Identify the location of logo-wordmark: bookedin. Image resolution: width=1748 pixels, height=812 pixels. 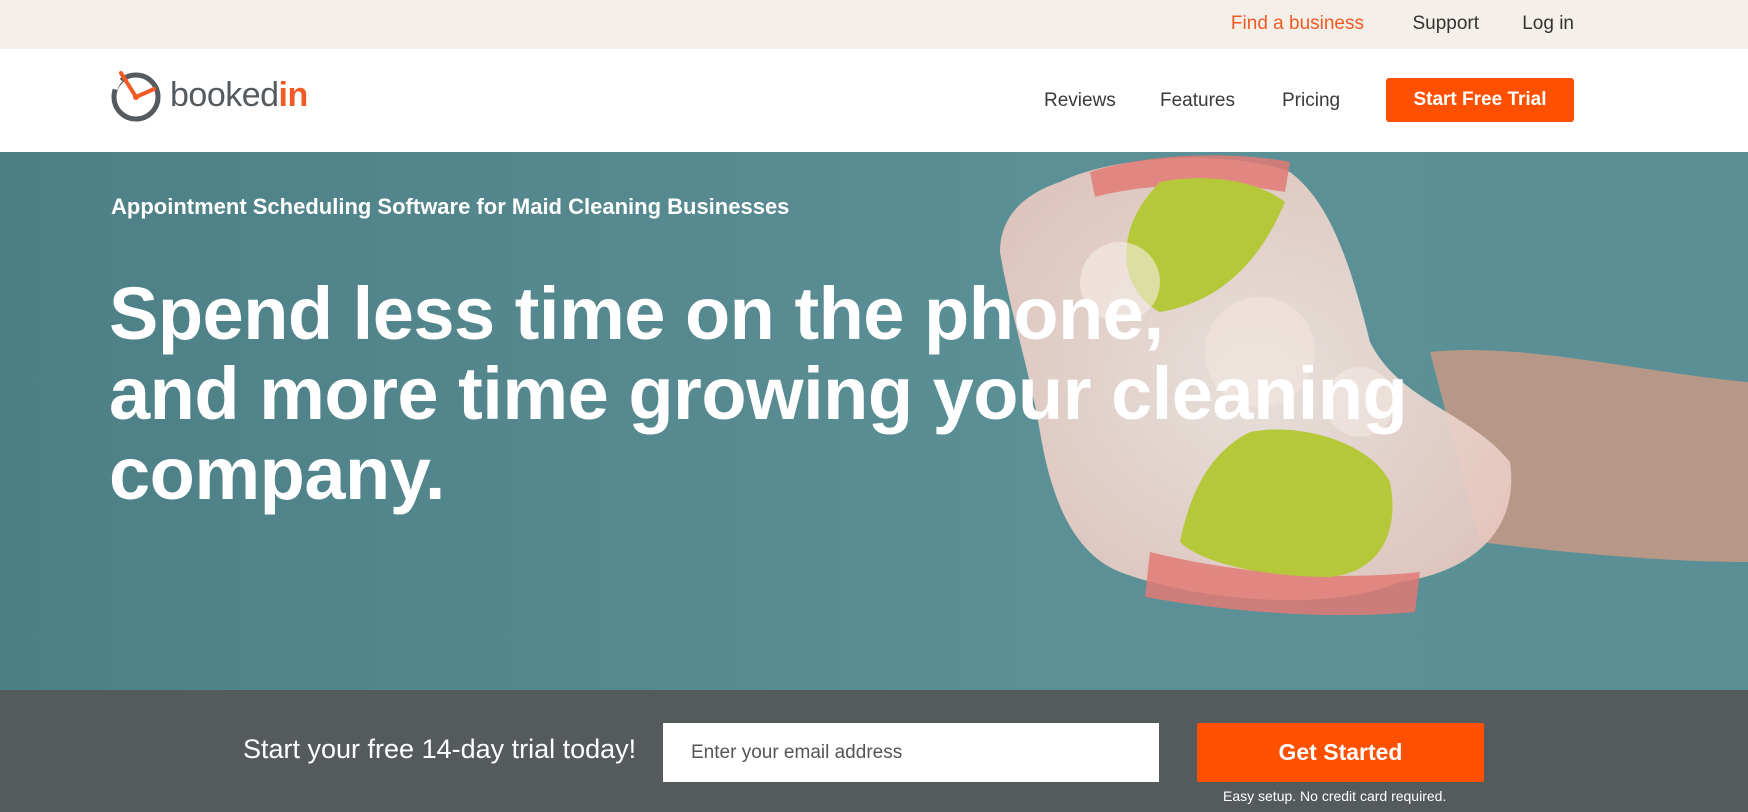
(239, 95).